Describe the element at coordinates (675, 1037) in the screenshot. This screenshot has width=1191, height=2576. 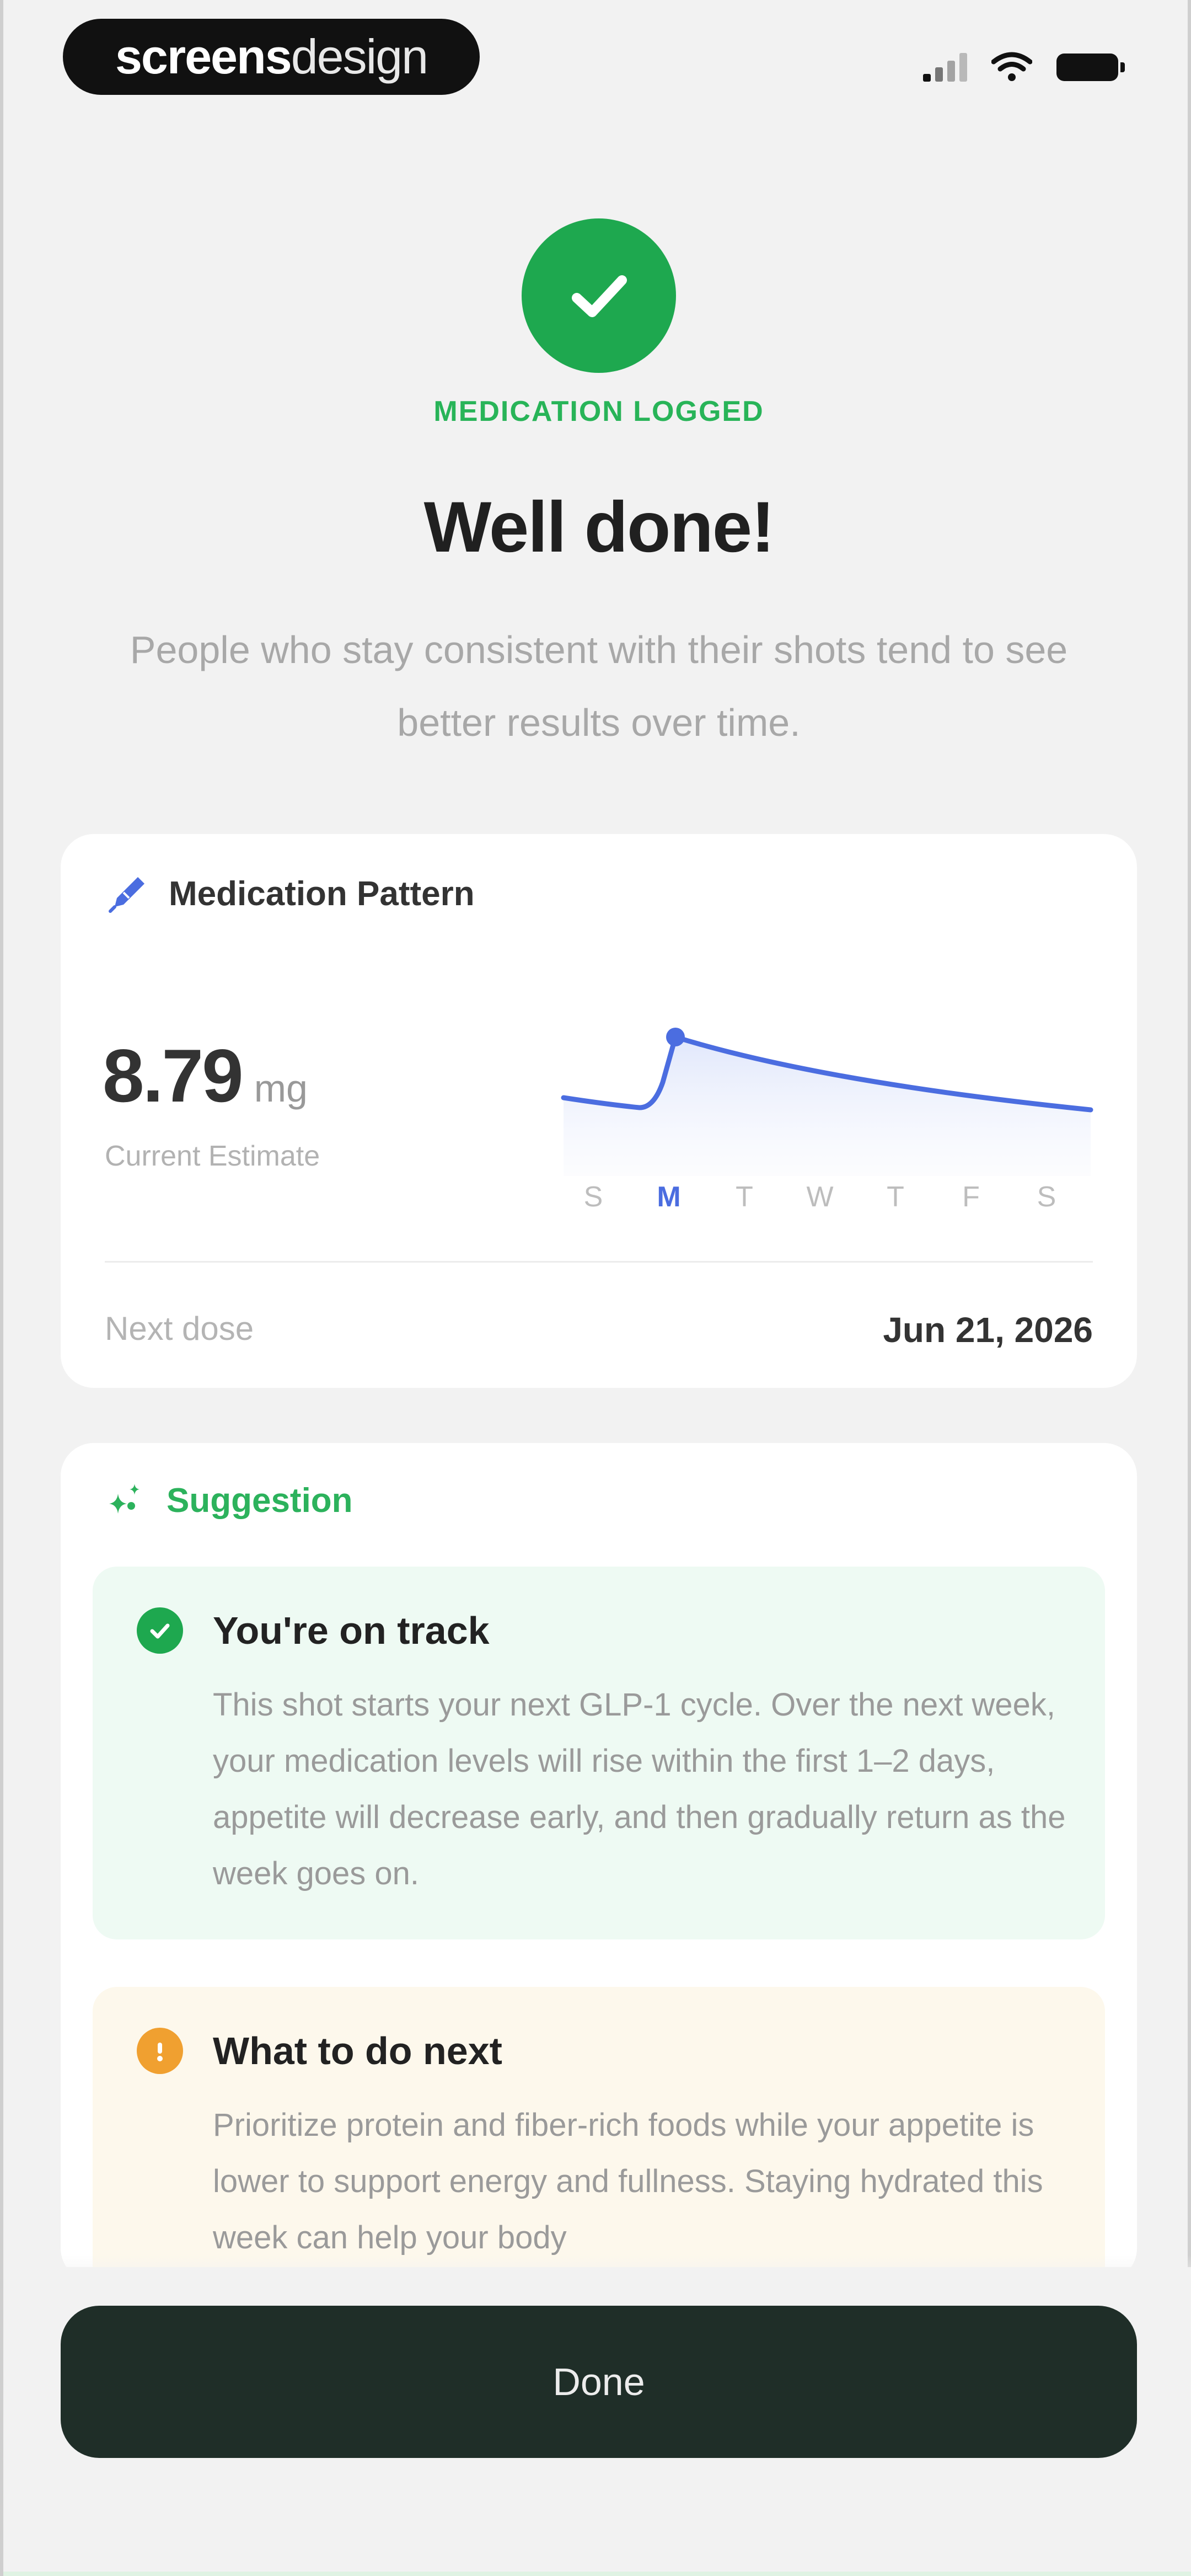
I see `chart-current-point` at that location.